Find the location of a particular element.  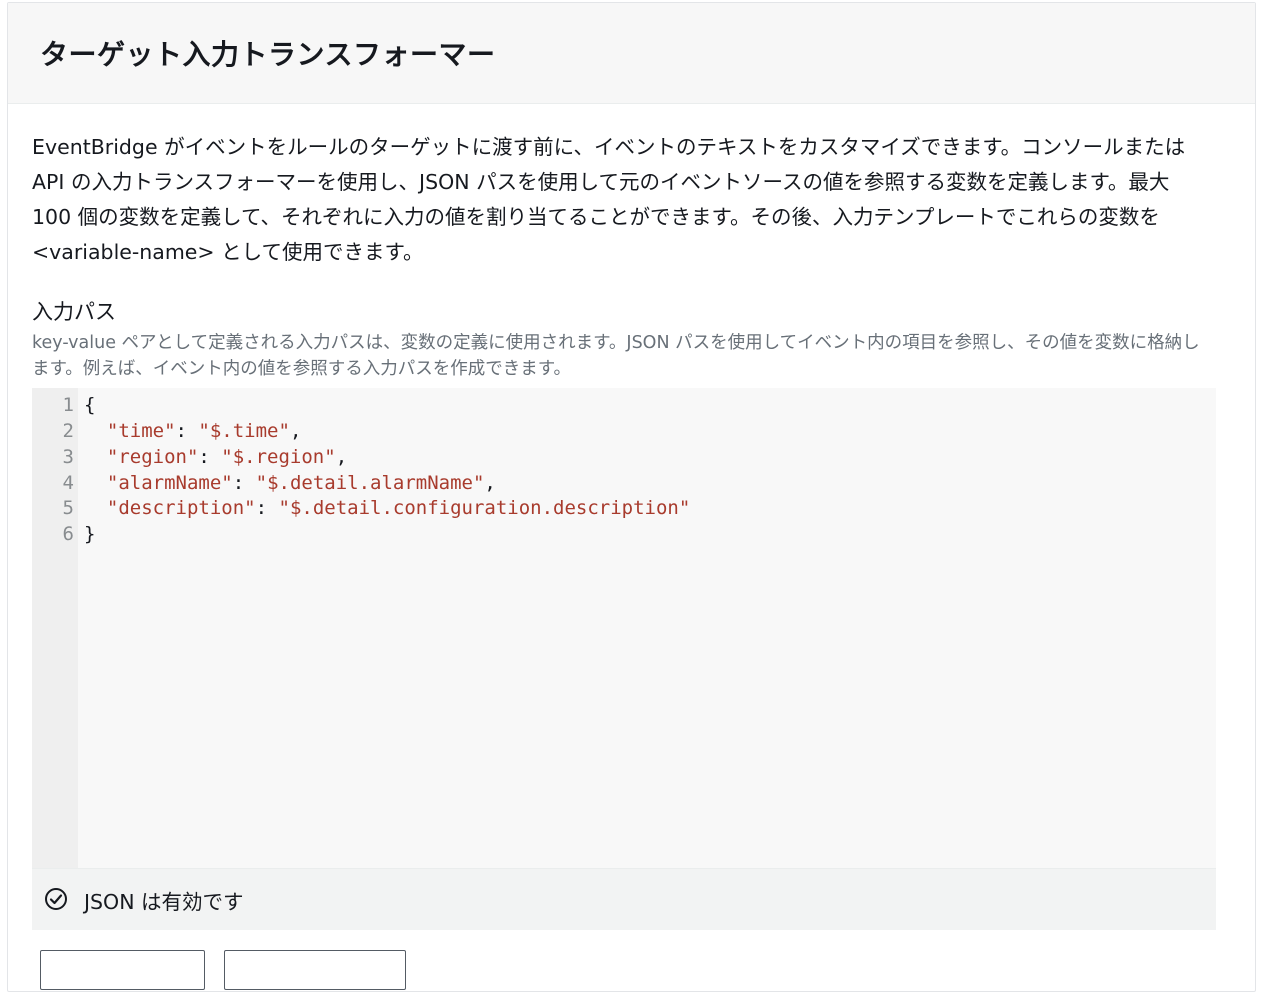

code-line: "time": "$.time", is located at coordinates (193, 431).